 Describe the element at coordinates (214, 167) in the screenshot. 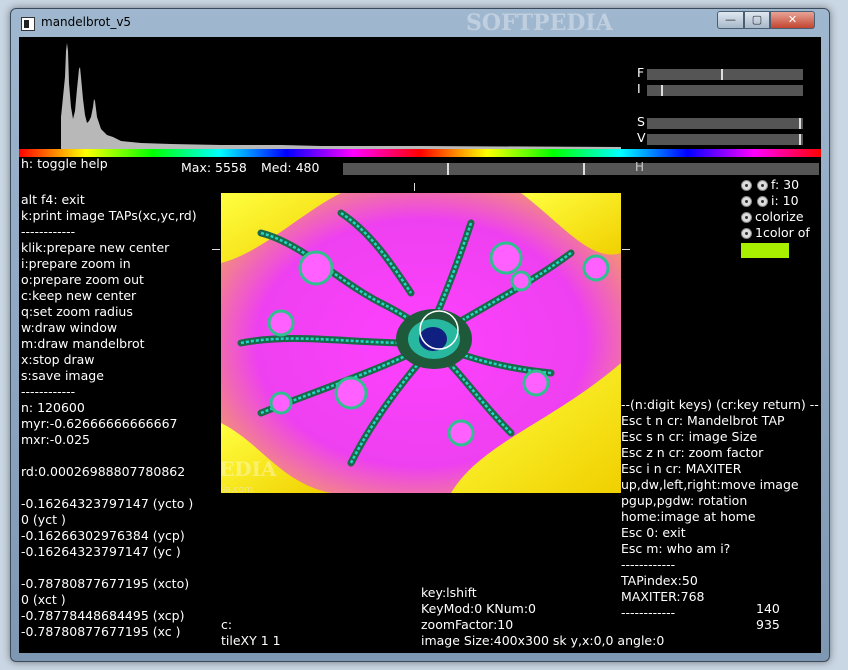

I see `max-stat: Max: 5558` at that location.